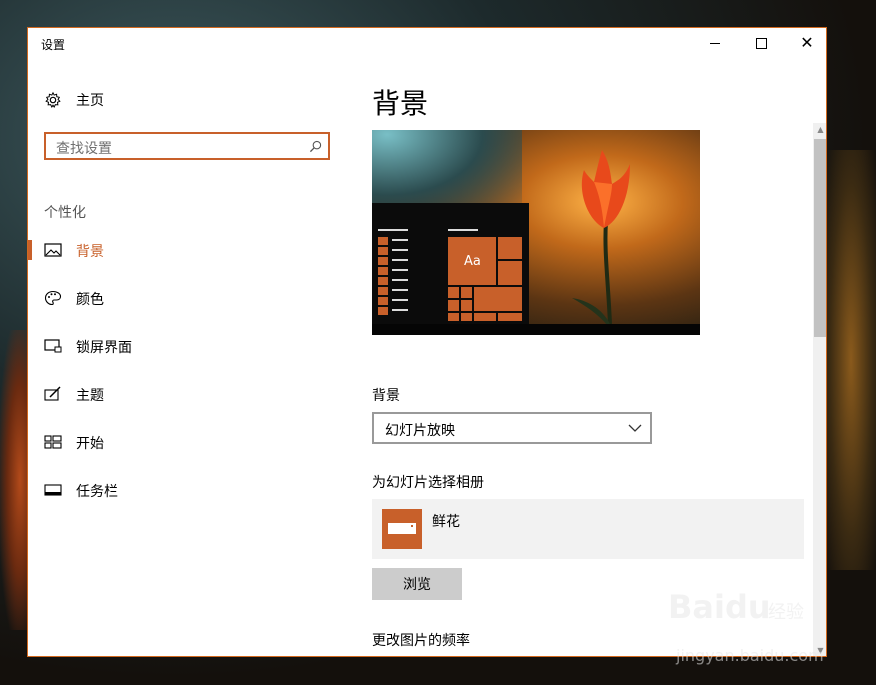  What do you see at coordinates (65, 213) in the screenshot?
I see `section-heading-personalization: 个性化` at bounding box center [65, 213].